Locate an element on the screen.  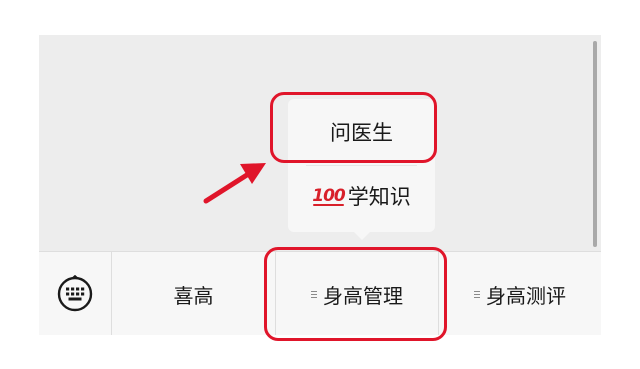
menu-item-label: 学知识 is located at coordinates (379, 197).